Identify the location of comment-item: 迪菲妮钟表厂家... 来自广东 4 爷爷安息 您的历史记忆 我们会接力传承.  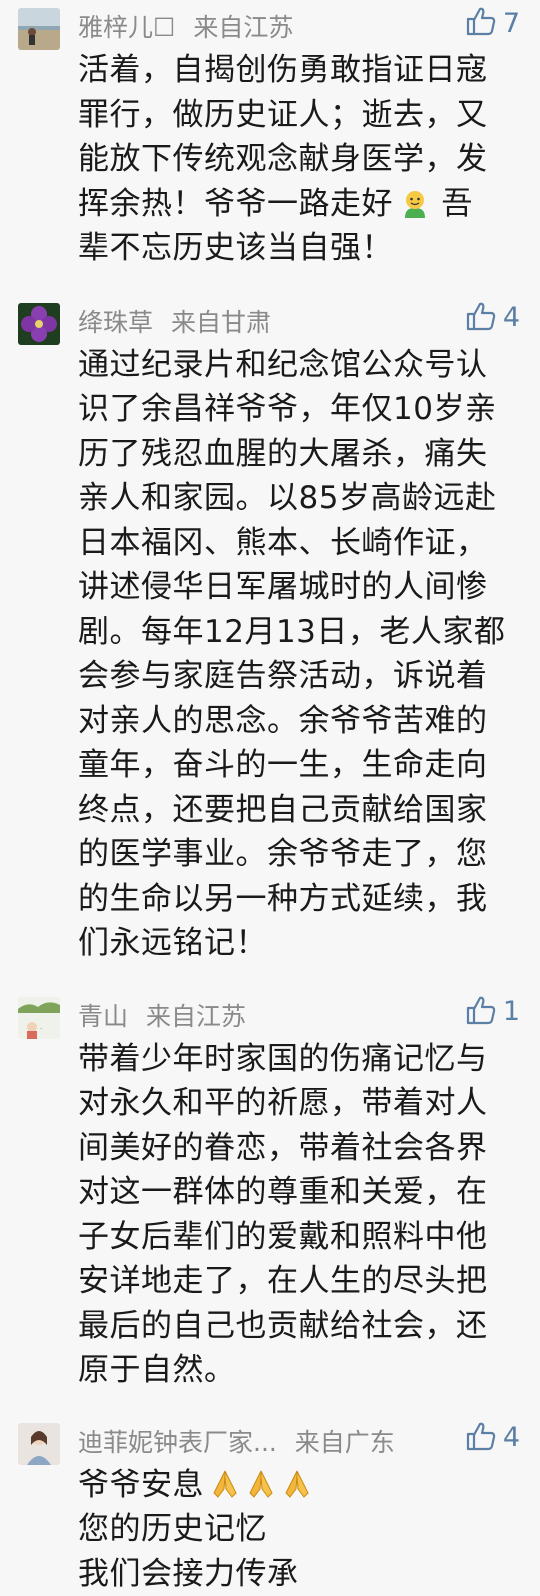
(270, 1506).